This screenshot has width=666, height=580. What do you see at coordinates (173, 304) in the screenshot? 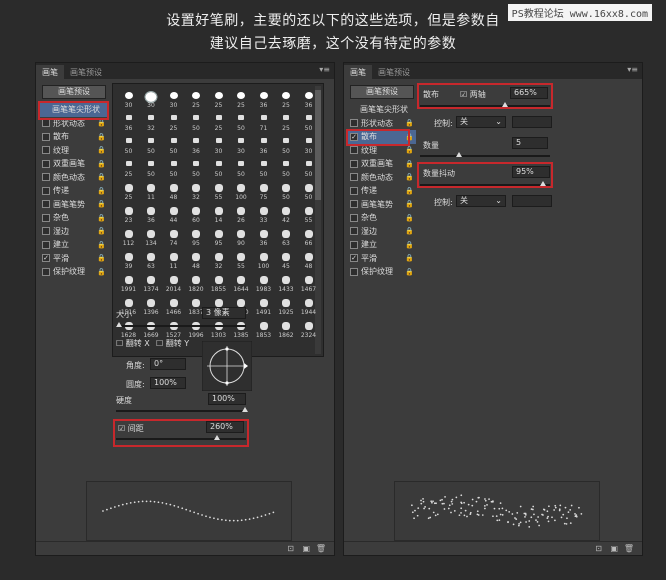
I see `brush-tip-cell: 1466` at bounding box center [173, 304].